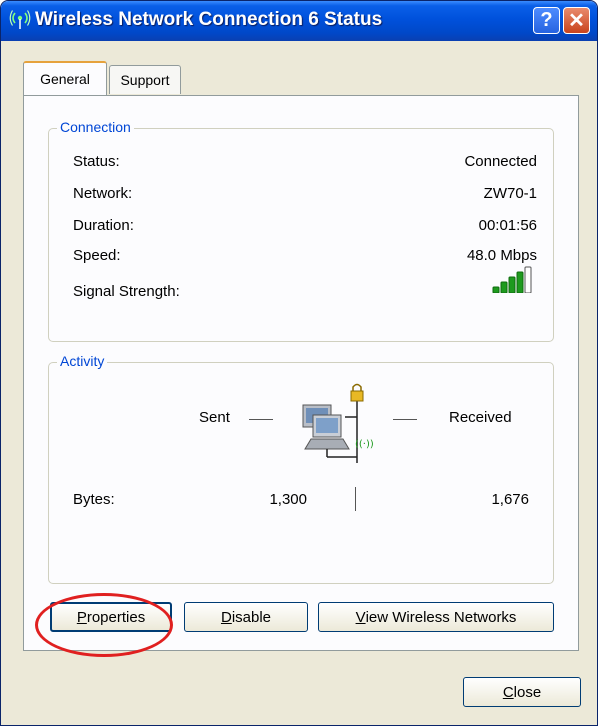 The image size is (598, 726). I want to click on help-icon: ?, so click(546, 20).